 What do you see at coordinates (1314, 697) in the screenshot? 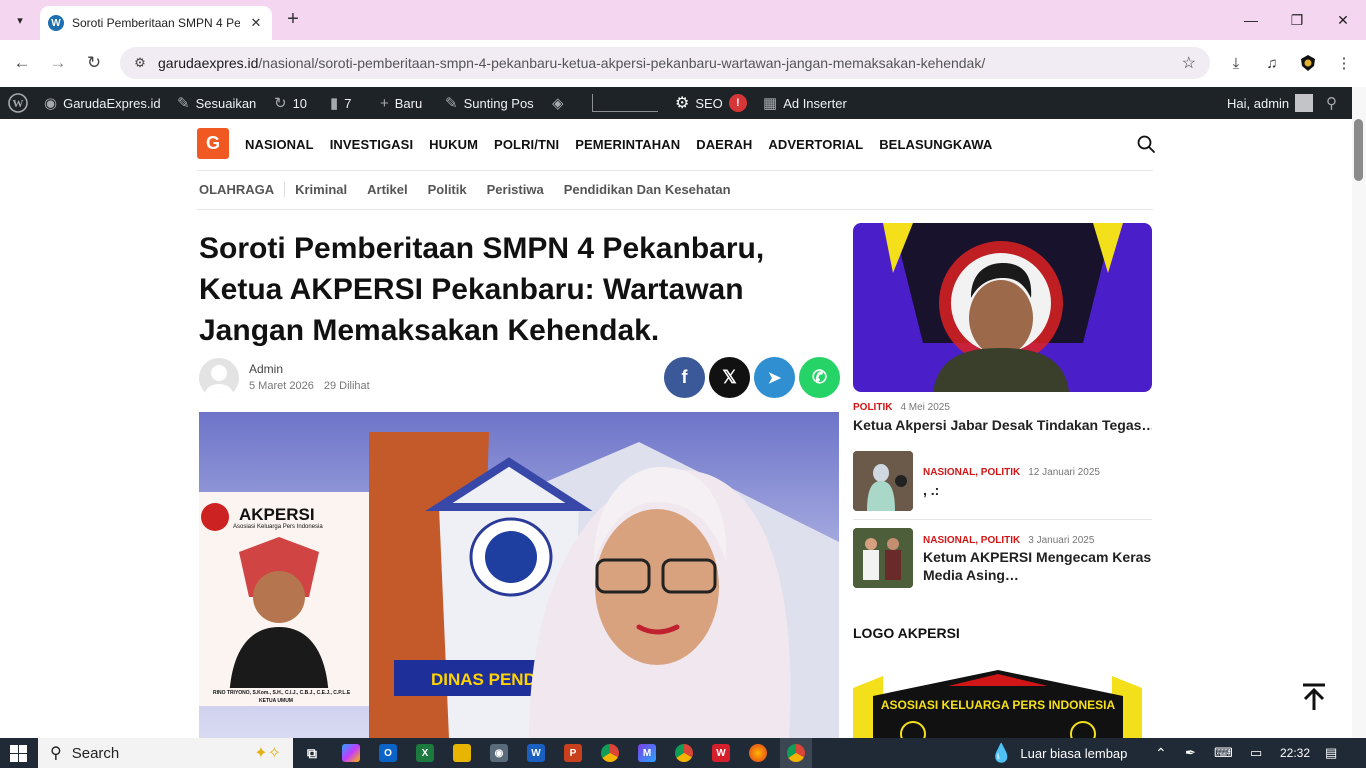
I see `back-to-top-icon` at bounding box center [1314, 697].